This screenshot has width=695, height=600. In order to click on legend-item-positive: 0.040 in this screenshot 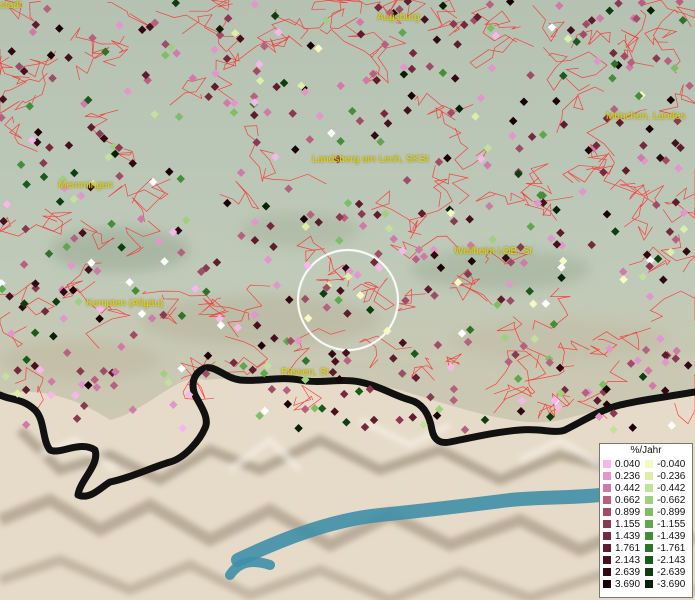, I will do `click(621, 464)`.